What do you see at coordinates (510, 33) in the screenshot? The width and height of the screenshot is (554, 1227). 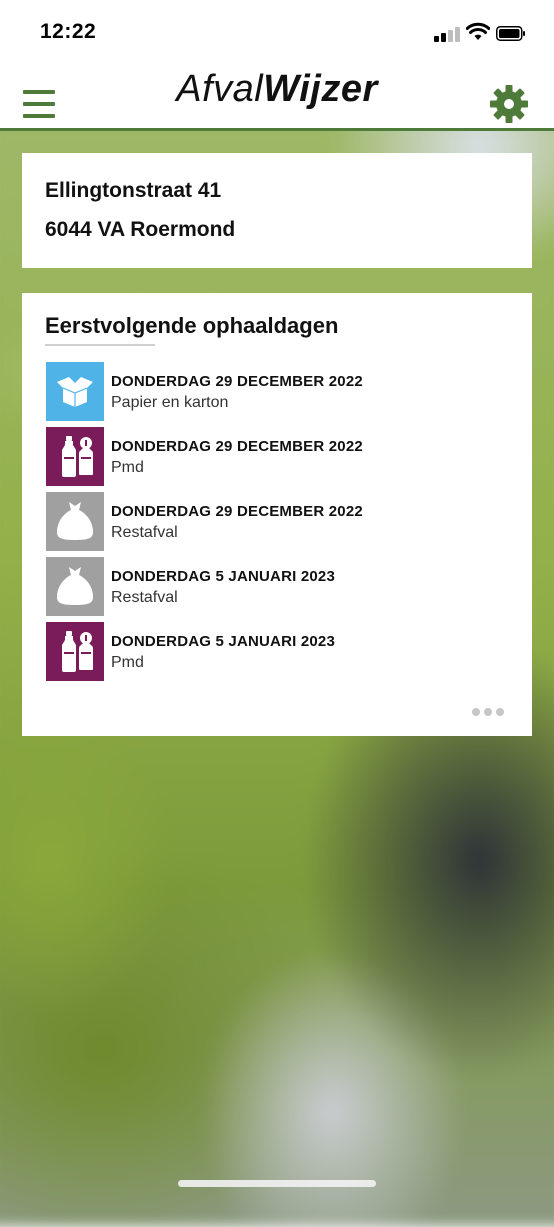 I see `battery-icon` at bounding box center [510, 33].